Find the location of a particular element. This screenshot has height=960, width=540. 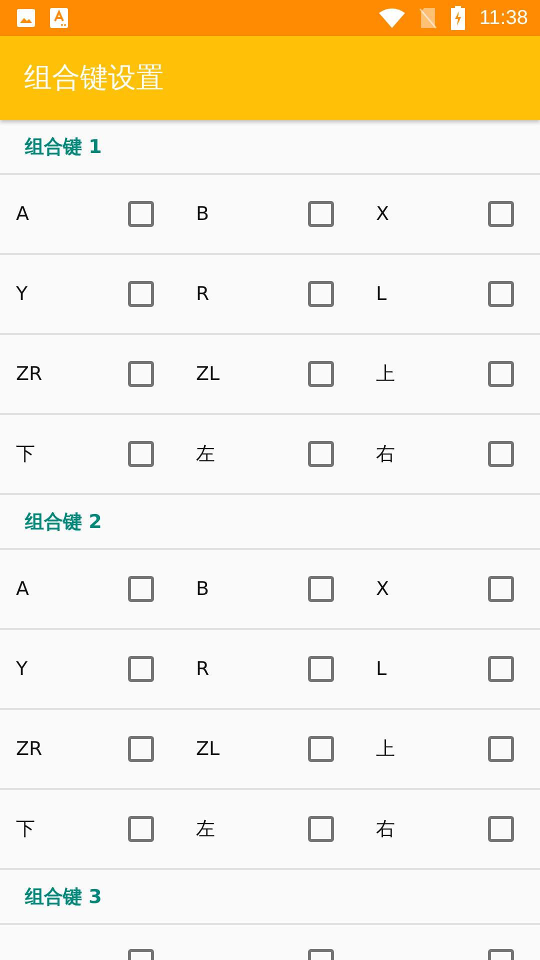

text-notification-icon is located at coordinates (59, 18).